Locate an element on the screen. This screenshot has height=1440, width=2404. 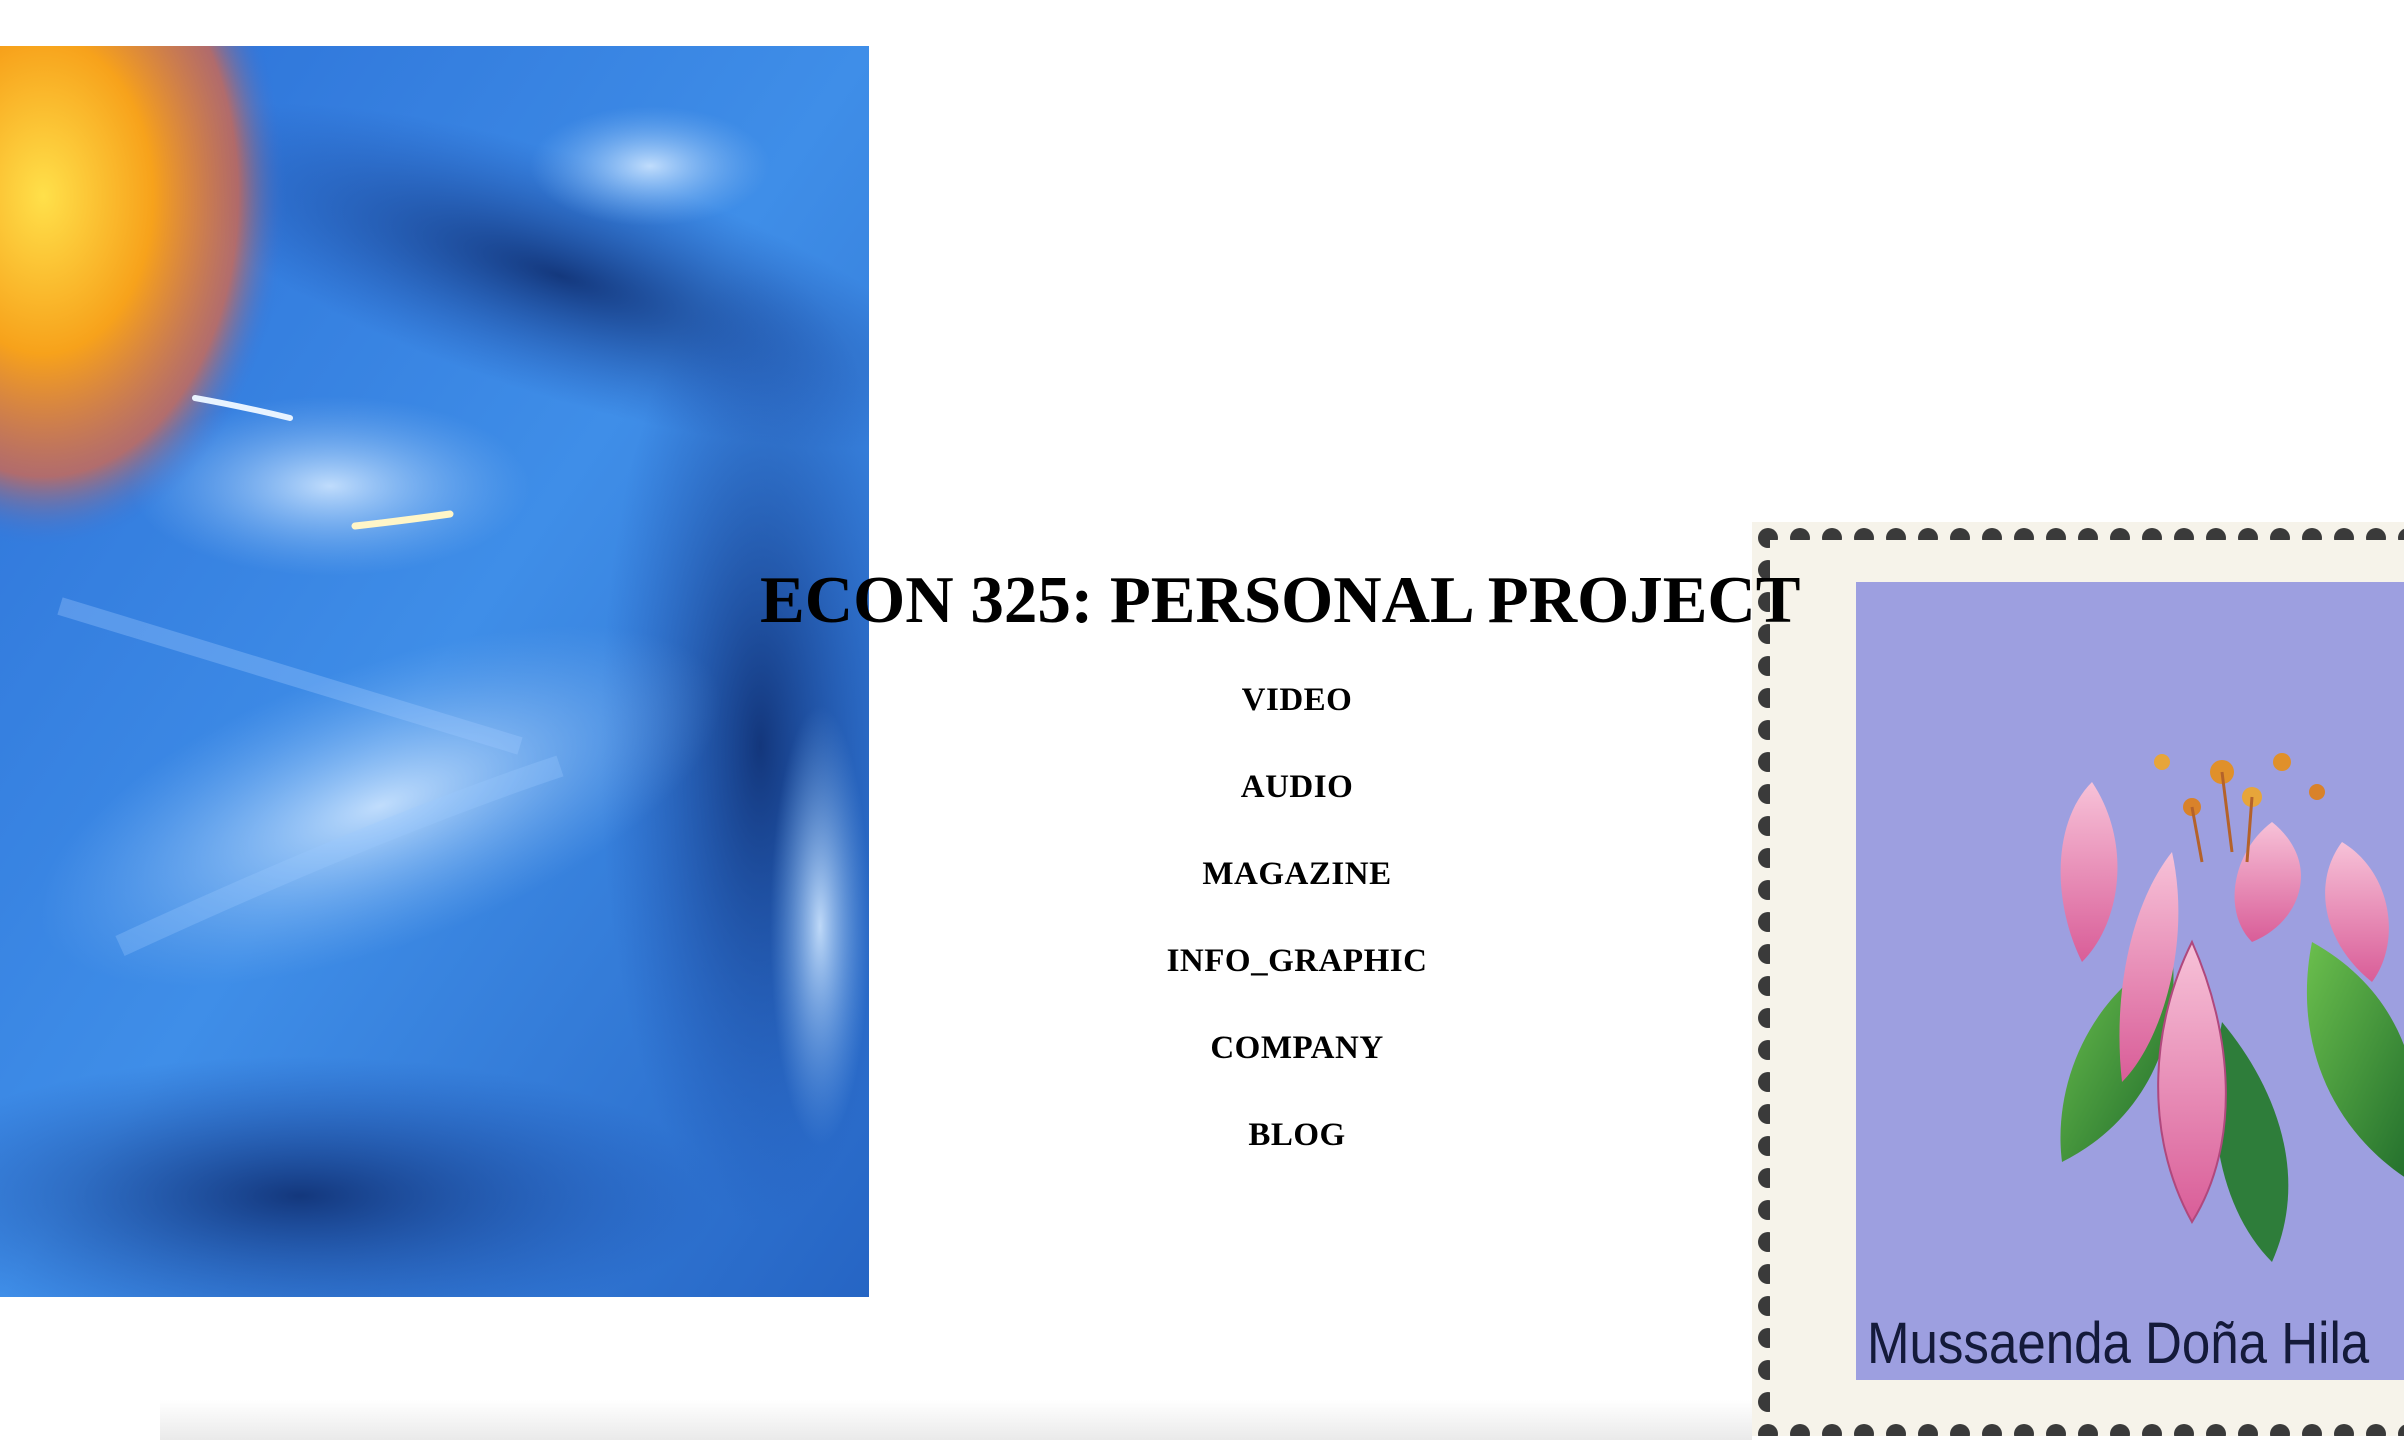
nav-link-info-graphic: INFO_GRAPHIC is located at coordinates (1297, 961).